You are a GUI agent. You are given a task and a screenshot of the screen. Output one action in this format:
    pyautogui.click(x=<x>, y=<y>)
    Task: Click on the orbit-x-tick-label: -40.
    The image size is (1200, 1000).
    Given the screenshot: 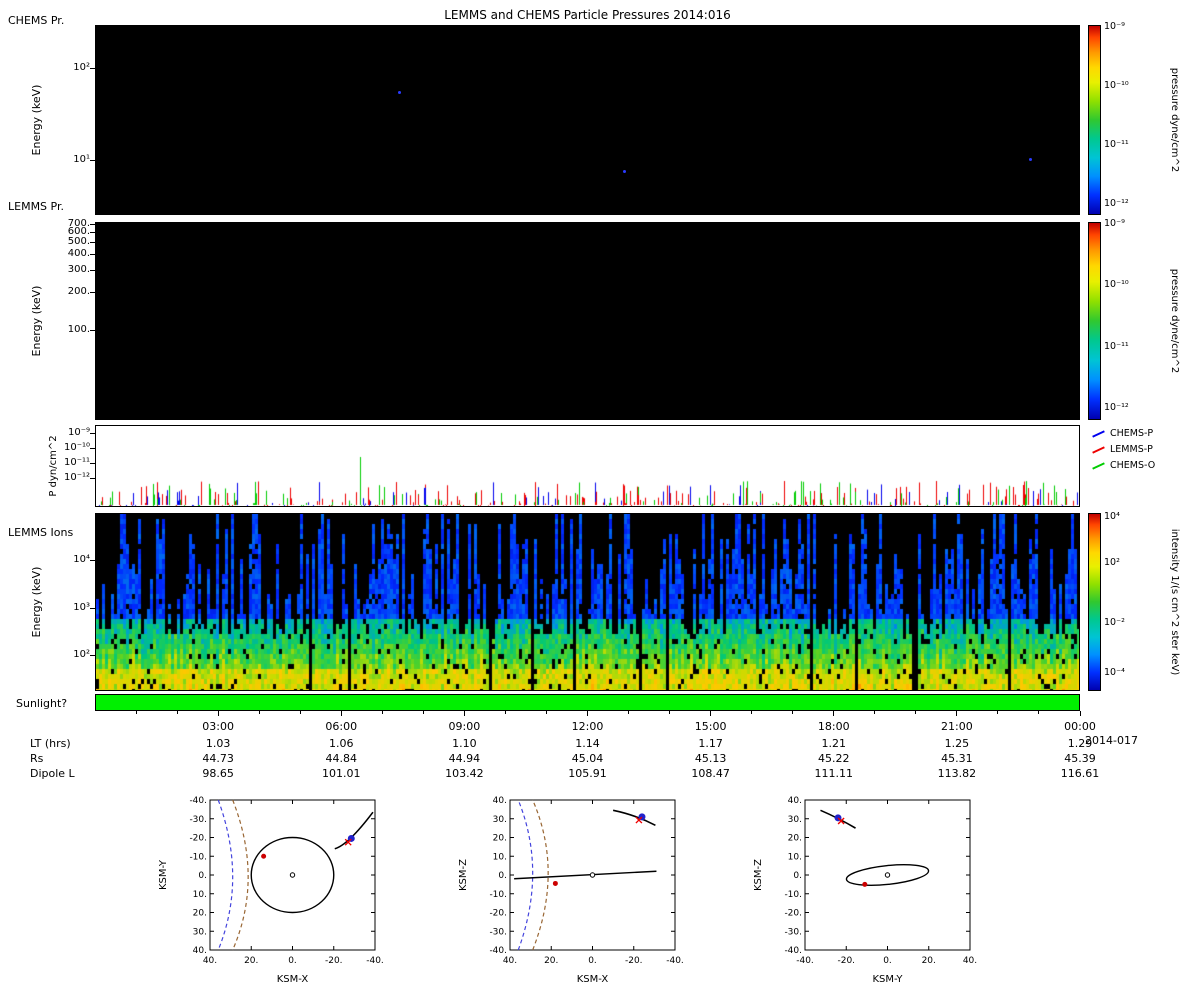 What is the action you would take?
    pyautogui.click(x=675, y=961)
    